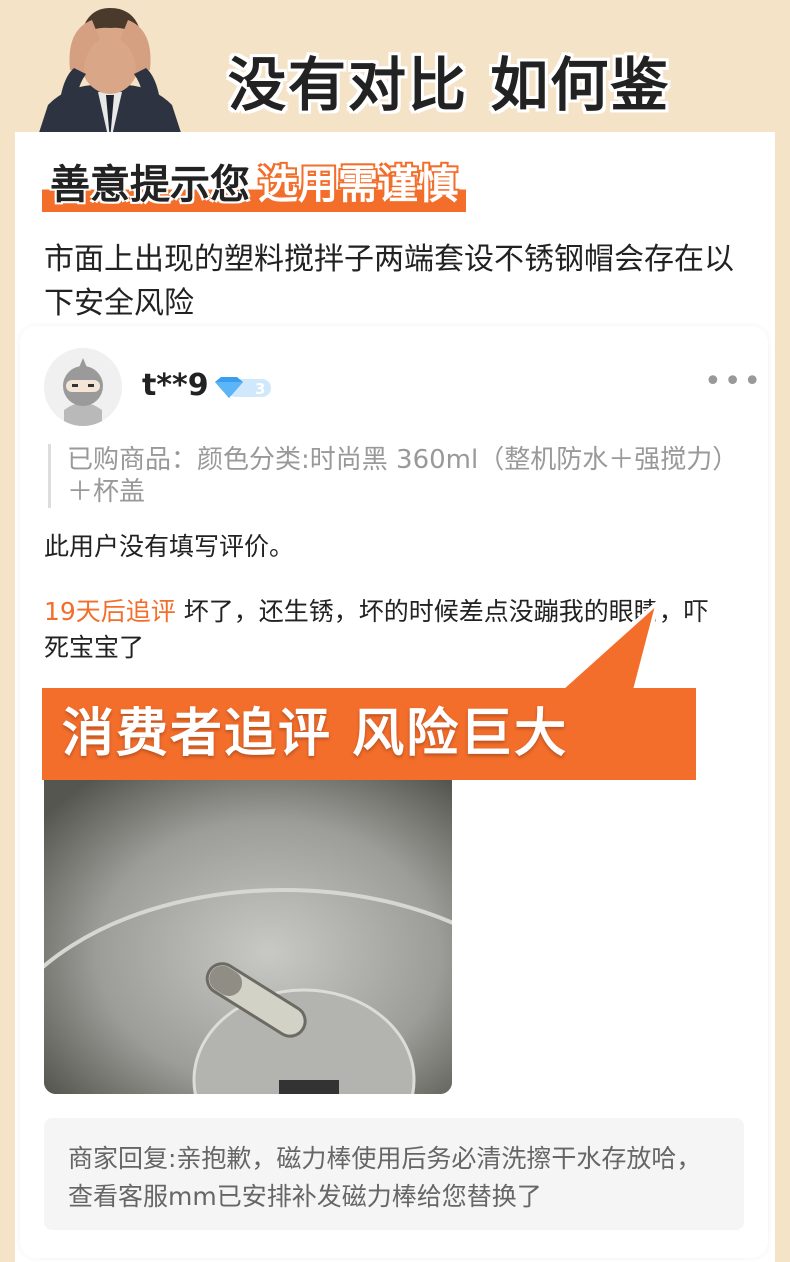 The height and width of the screenshot is (1262, 790). I want to click on followup-tag: 19天后追评, so click(110, 611).